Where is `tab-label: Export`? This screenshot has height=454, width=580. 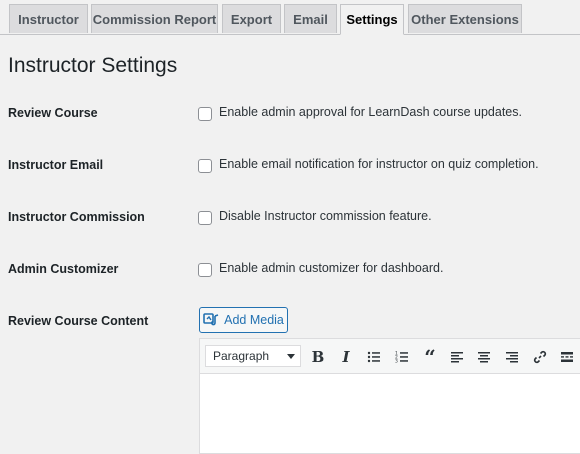 tab-label: Export is located at coordinates (251, 19).